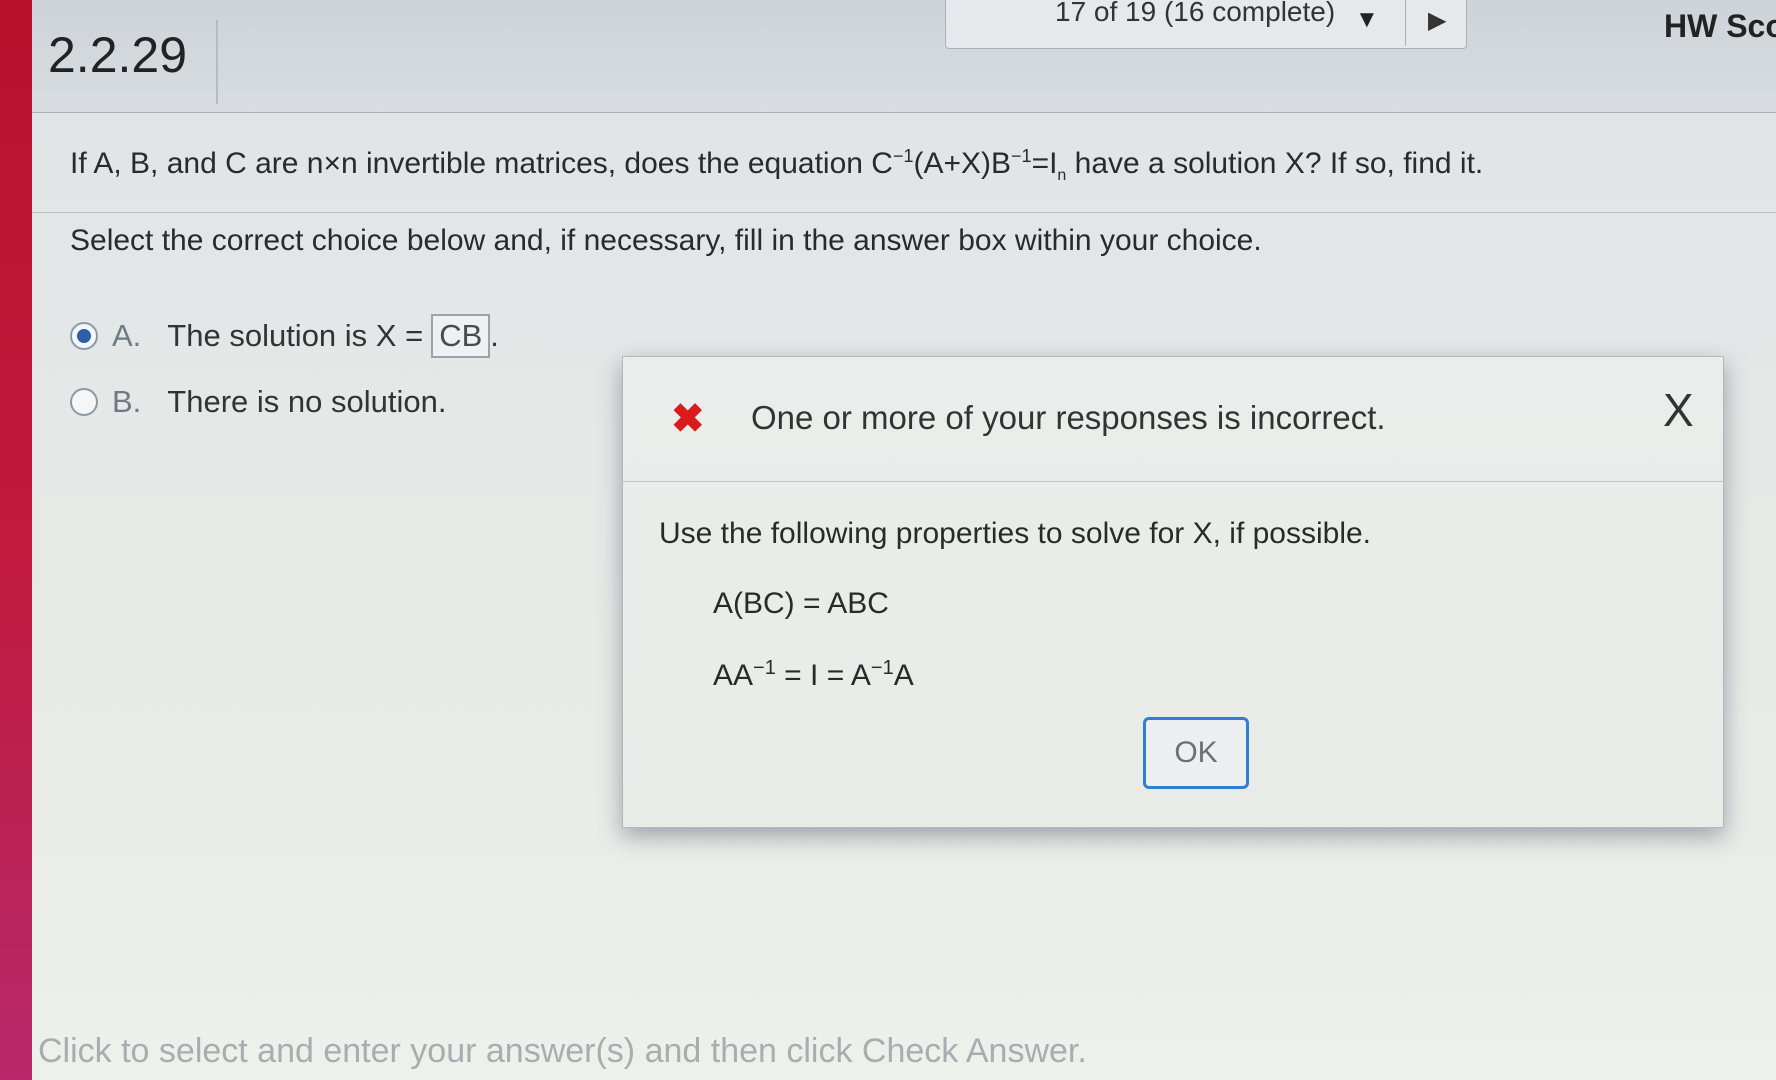 The image size is (1776, 1080). I want to click on choice-trailing: ., so click(494, 335).